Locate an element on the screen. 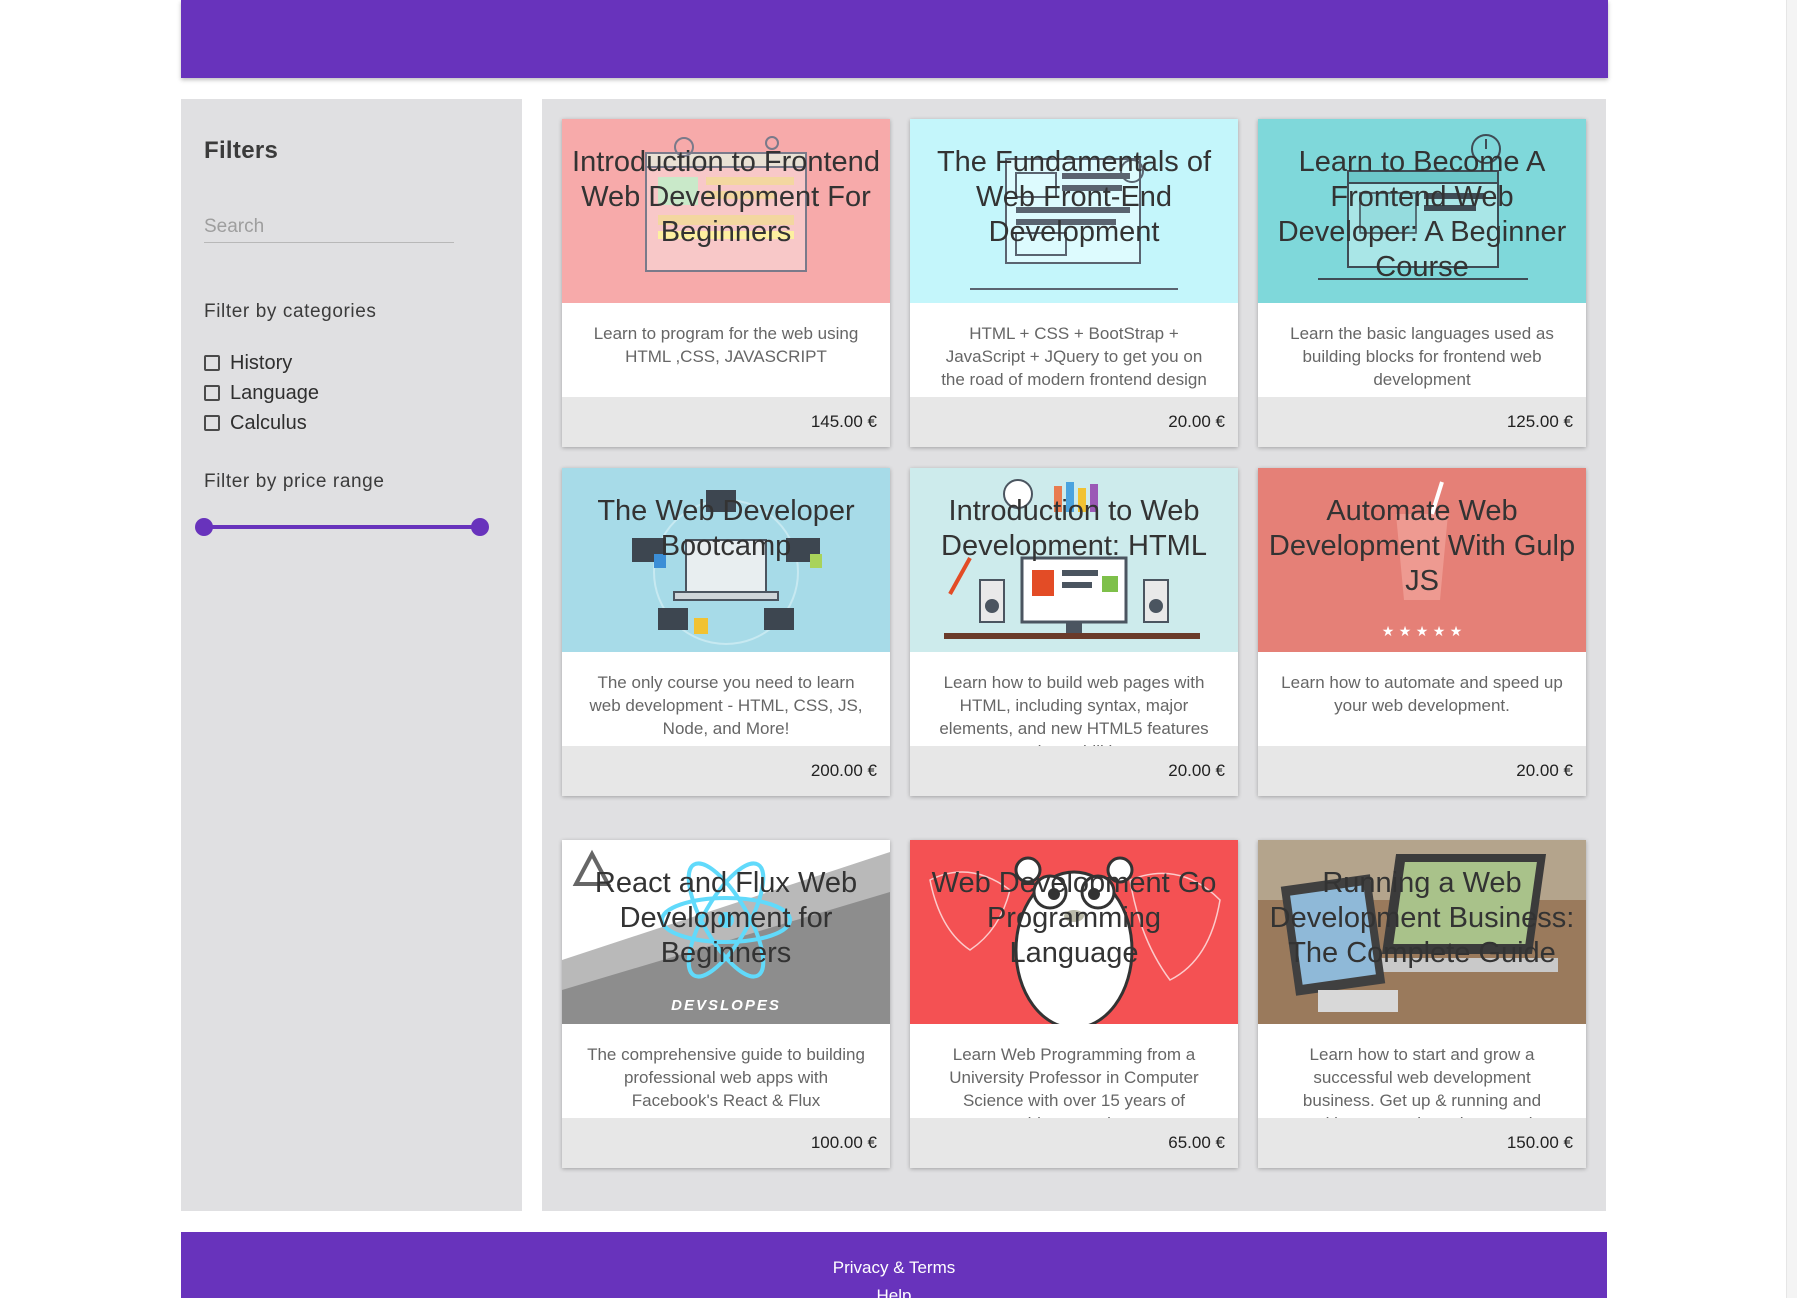 The height and width of the screenshot is (1298, 1797). privacy-terms-link: Privacy & Terms is located at coordinates (894, 1268).